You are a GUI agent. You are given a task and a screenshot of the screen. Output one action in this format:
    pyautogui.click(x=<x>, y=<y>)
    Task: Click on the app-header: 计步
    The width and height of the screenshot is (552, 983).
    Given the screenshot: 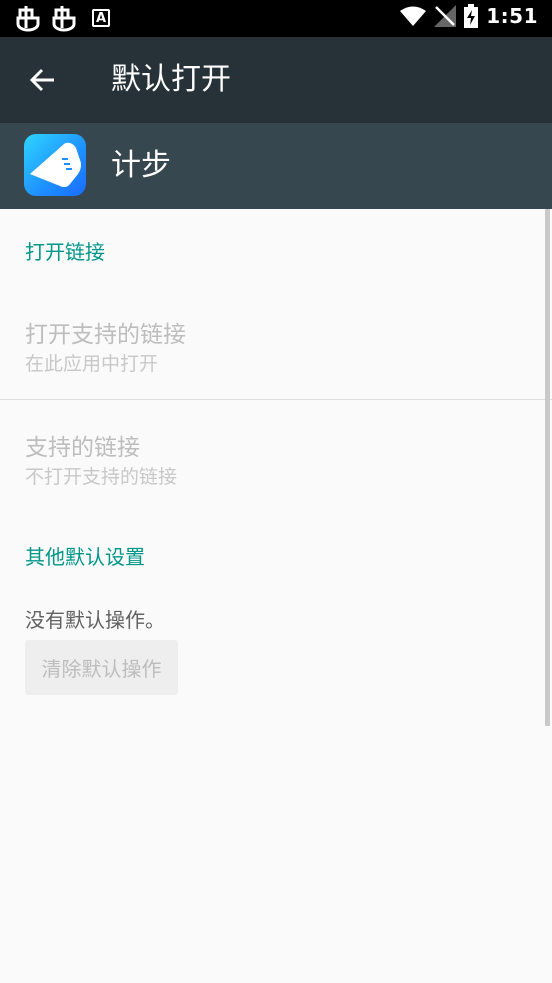 What is the action you would take?
    pyautogui.click(x=276, y=166)
    